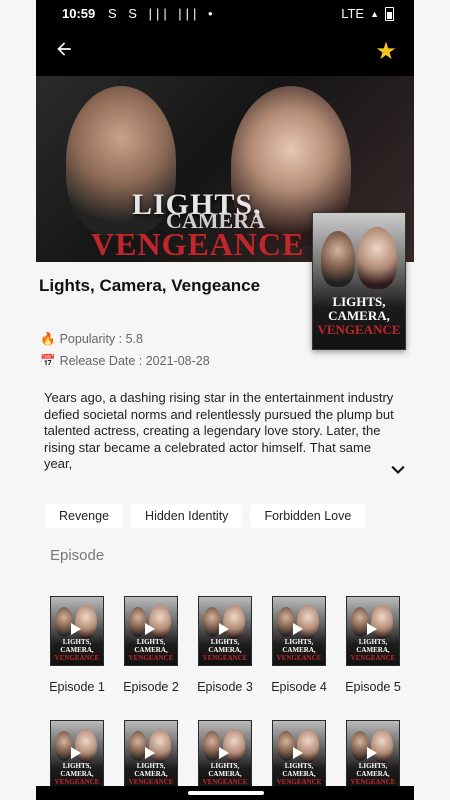 The image size is (450, 800). I want to click on poster-title-line3: VENGEANCE, so click(359, 329).